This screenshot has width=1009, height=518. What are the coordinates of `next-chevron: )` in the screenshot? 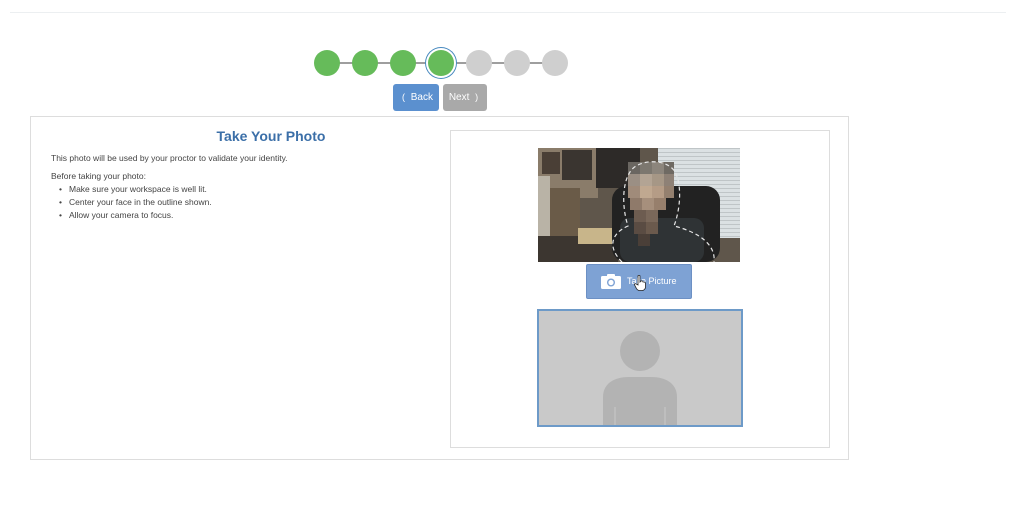 It's located at (477, 97).